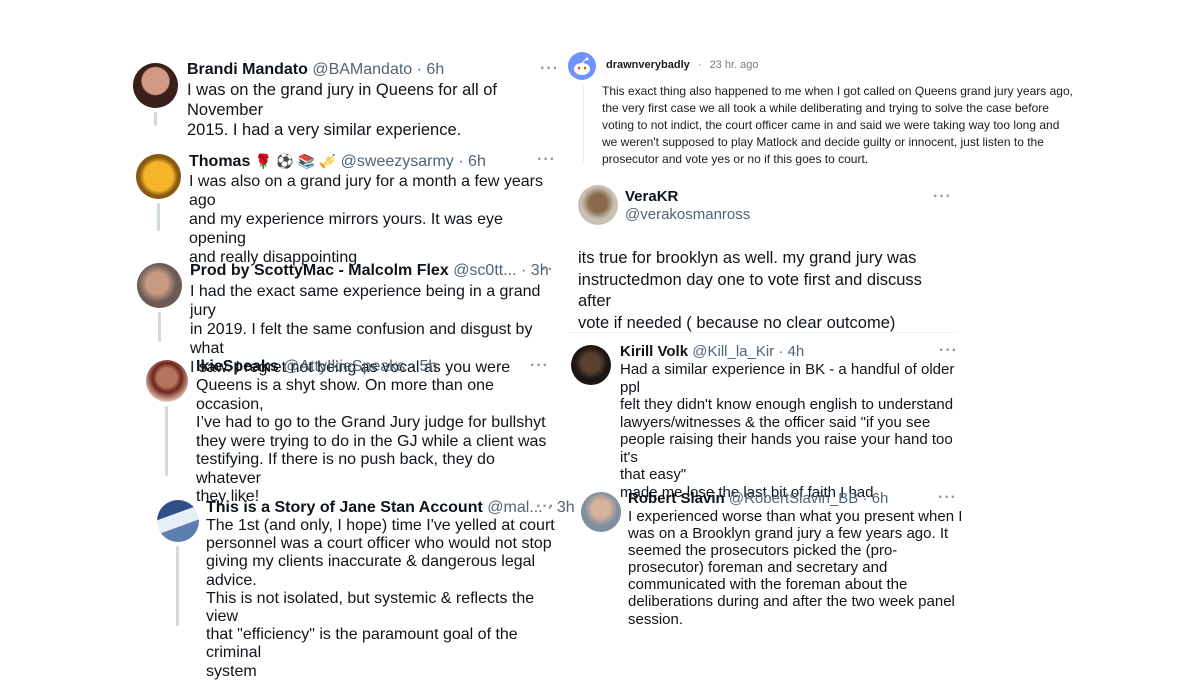 The width and height of the screenshot is (1200, 681). What do you see at coordinates (344, 366) in the screenshot?
I see `handle: @AttyIkieSpeaks` at bounding box center [344, 366].